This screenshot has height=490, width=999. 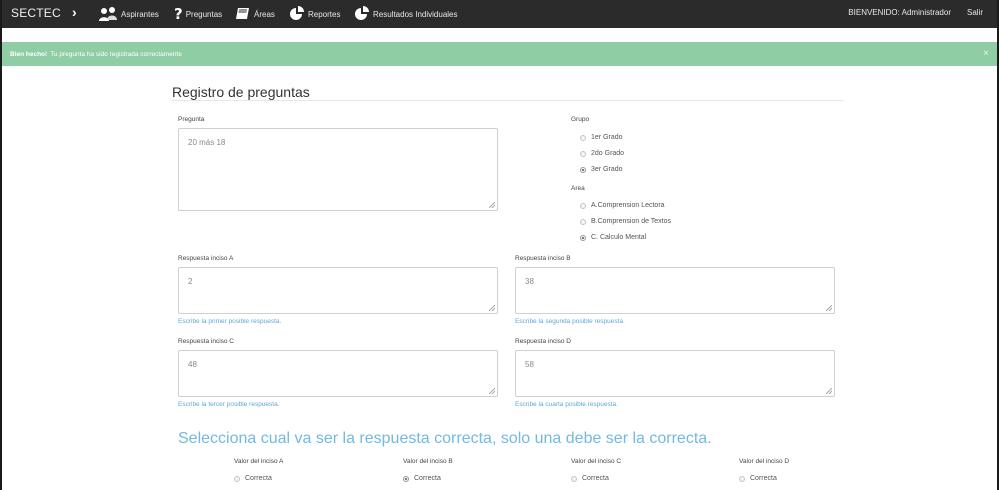 What do you see at coordinates (607, 137) in the screenshot?
I see `radio-label: 1er Grado` at bounding box center [607, 137].